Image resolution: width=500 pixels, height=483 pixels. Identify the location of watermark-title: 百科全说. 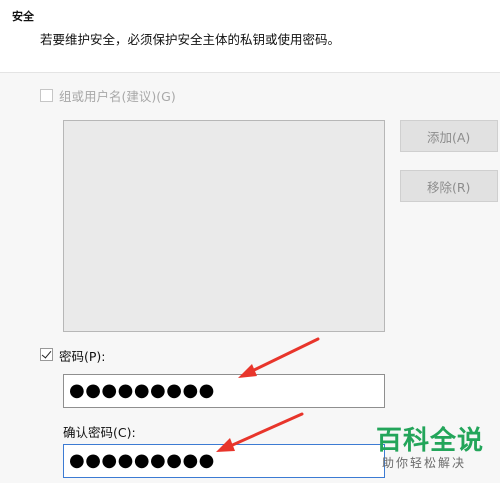
(430, 441).